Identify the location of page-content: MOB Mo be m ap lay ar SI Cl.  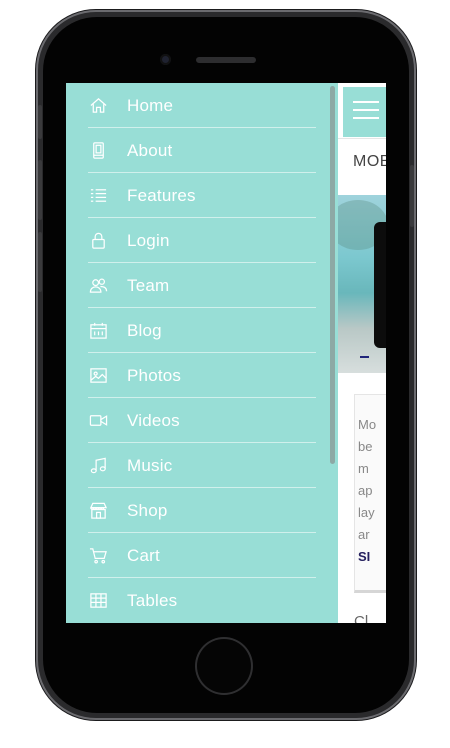
(362, 353).